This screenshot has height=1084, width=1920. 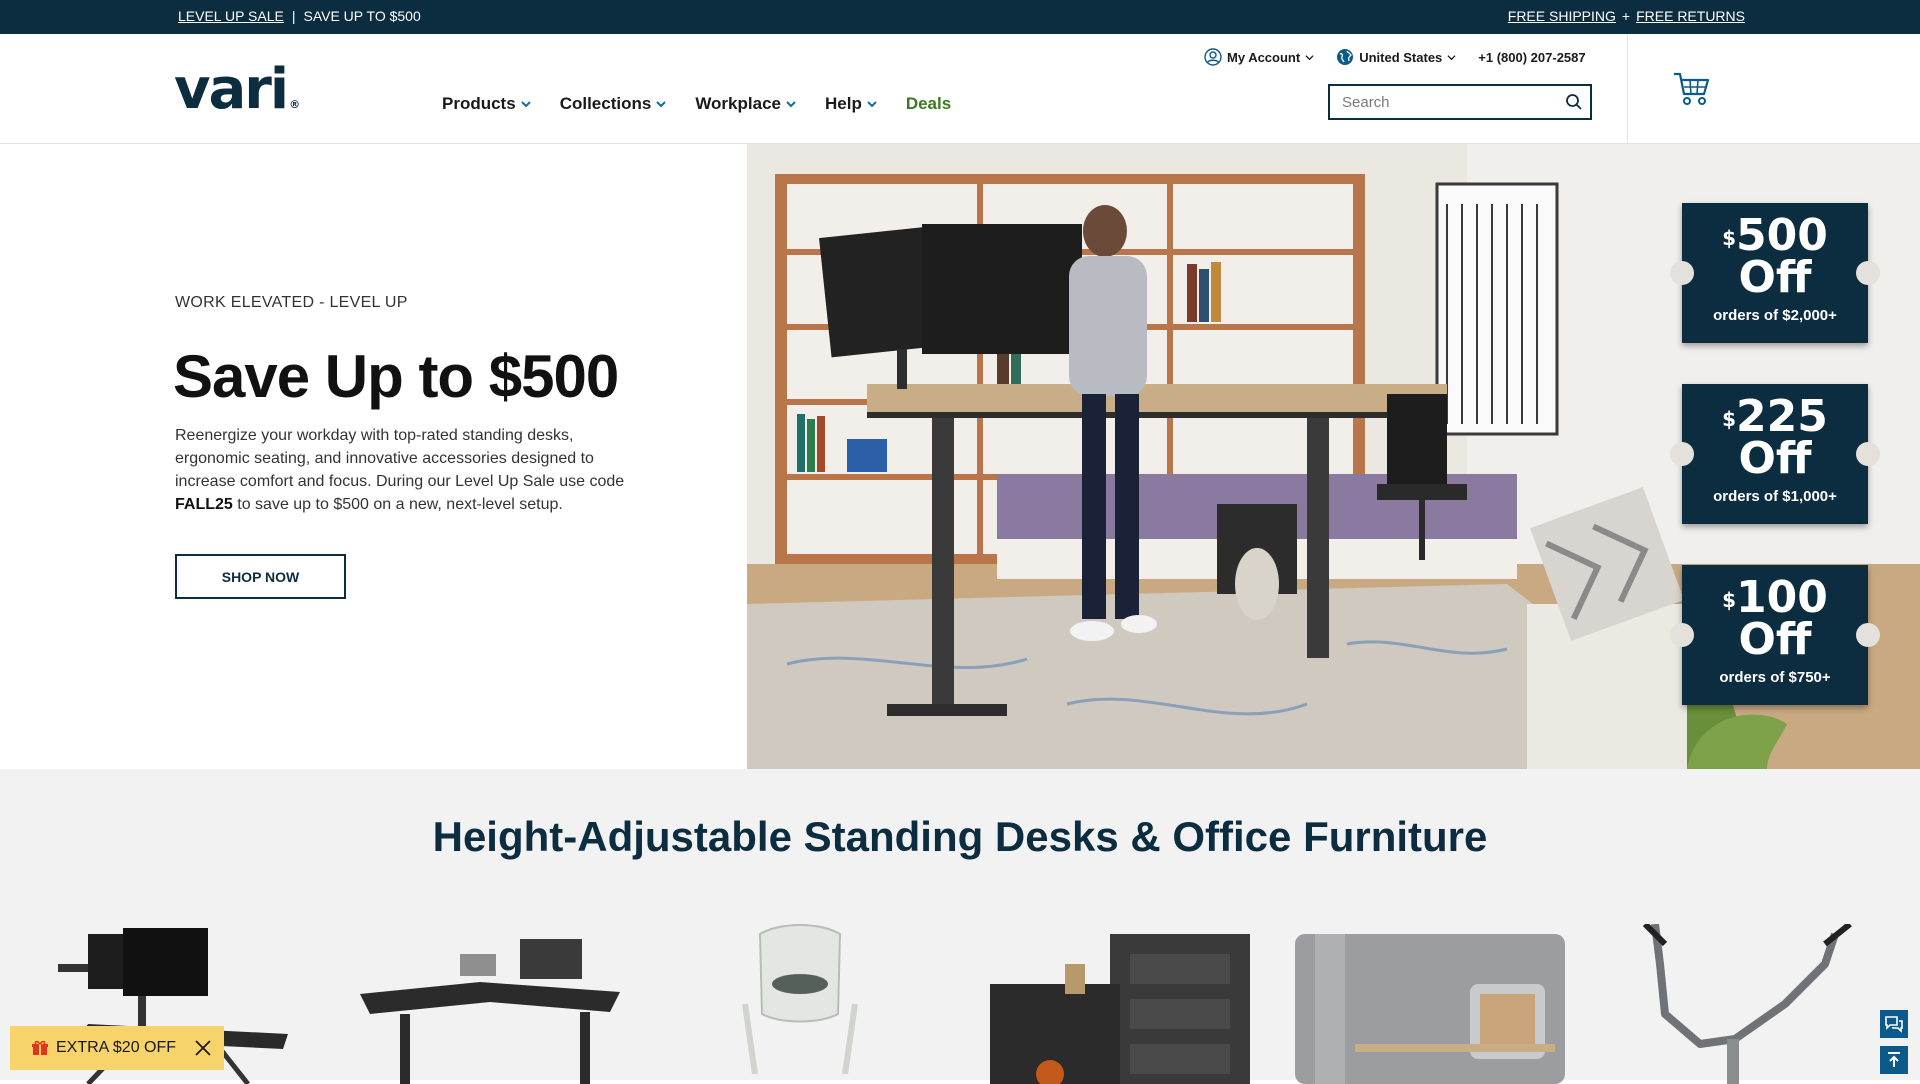 I want to click on search-button, so click(x=1574, y=102).